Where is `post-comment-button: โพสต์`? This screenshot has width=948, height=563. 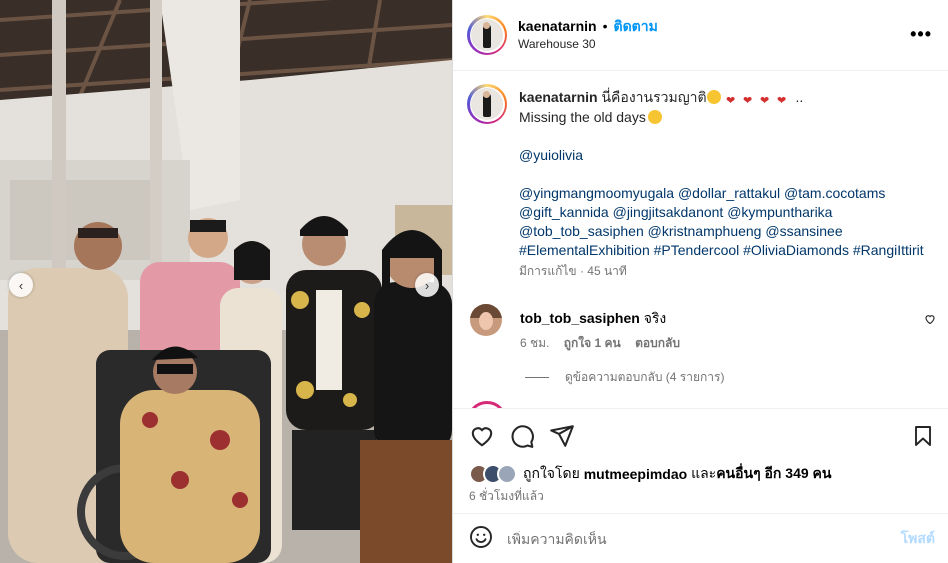 post-comment-button: โพสต์ is located at coordinates (918, 539).